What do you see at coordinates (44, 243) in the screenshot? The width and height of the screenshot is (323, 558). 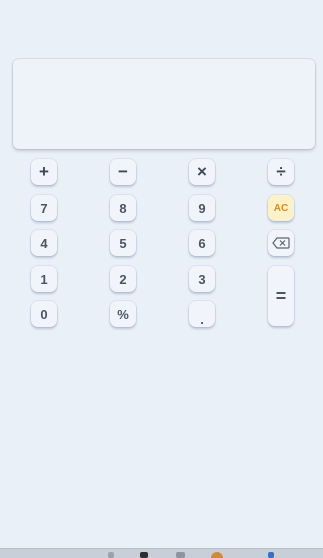 I see `digit-4-button: 4` at bounding box center [44, 243].